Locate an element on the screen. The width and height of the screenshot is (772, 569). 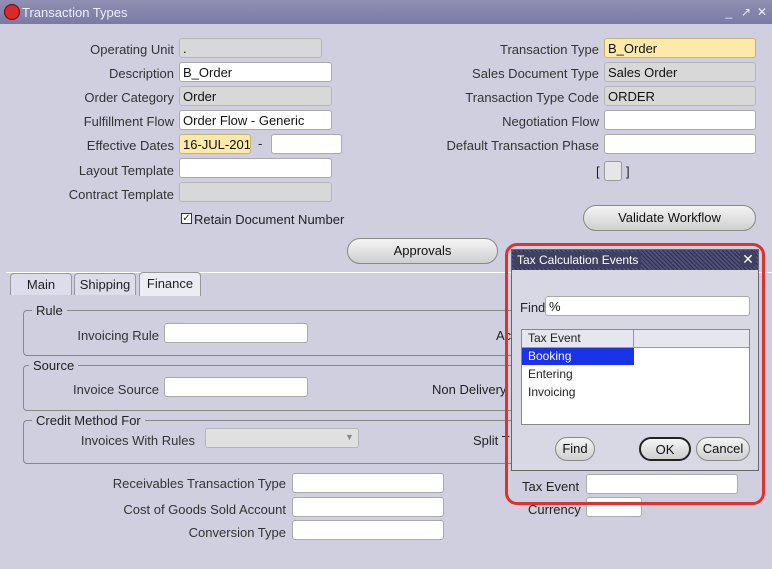
list-item-invoicing: Invoicing is located at coordinates (578, 392).